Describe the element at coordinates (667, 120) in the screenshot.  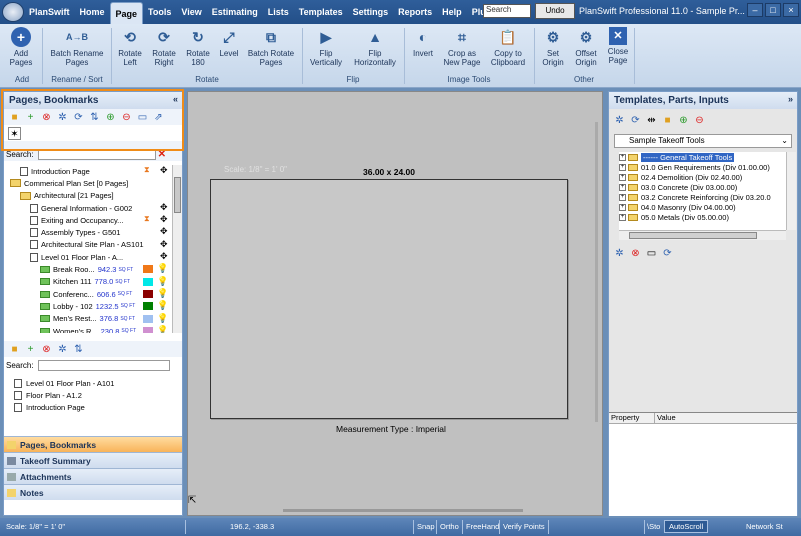
I see `tpl-folder-icon: ■` at that location.